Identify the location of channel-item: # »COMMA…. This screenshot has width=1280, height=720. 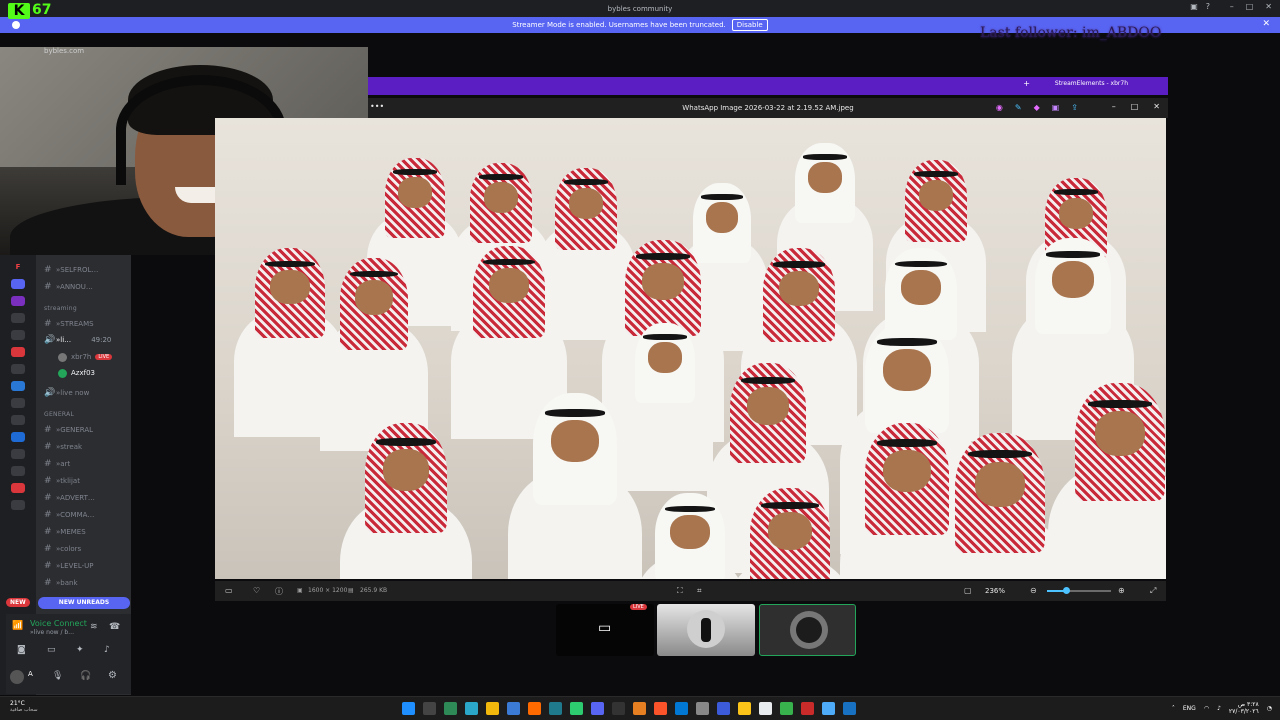
(69, 515).